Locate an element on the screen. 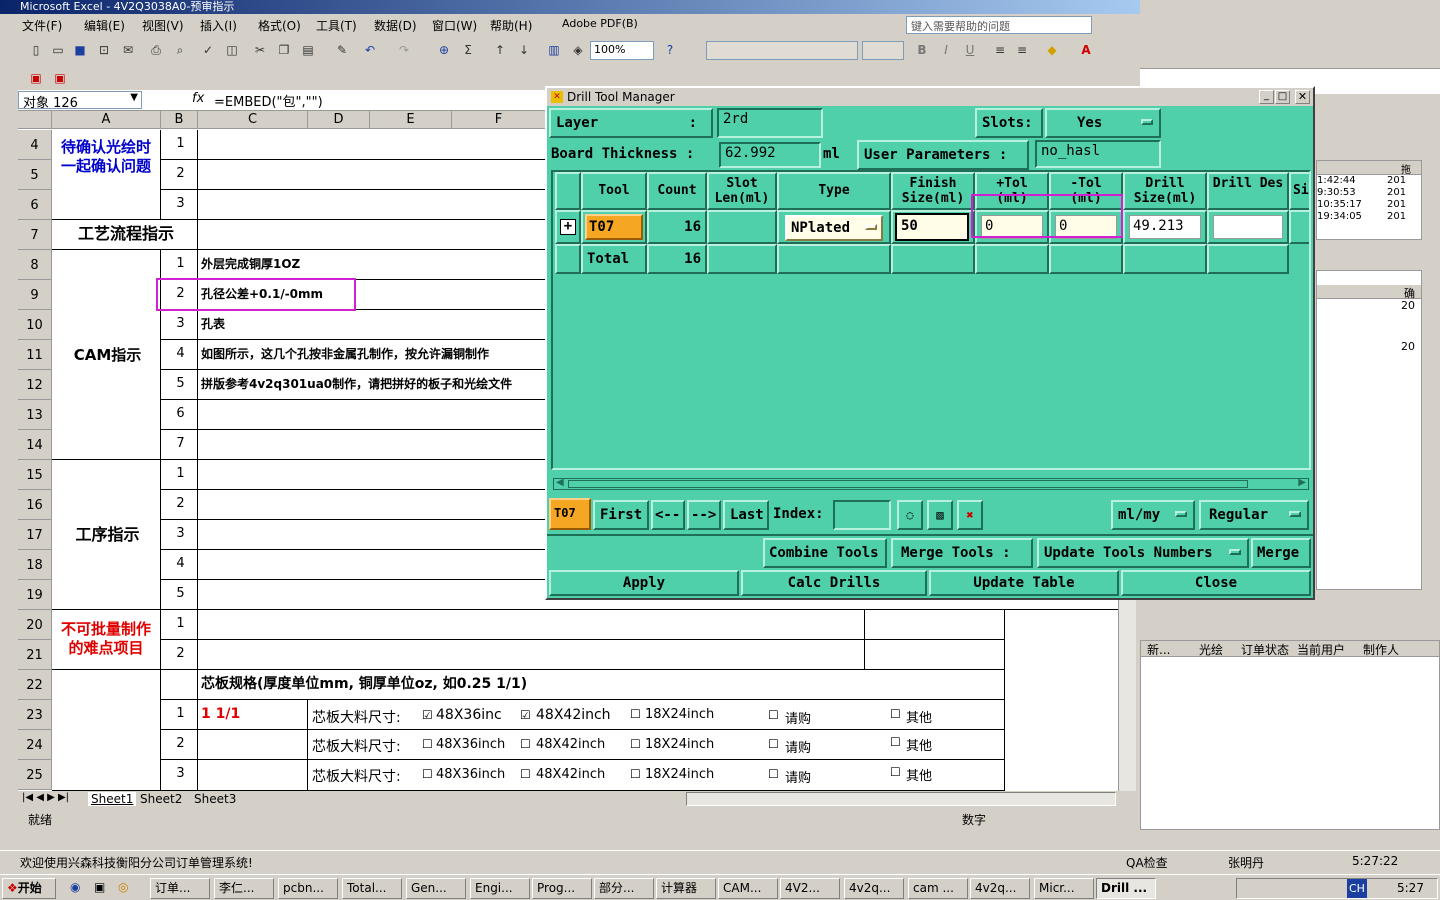 This screenshot has height=900, width=1440. first-button: First is located at coordinates (621, 515).